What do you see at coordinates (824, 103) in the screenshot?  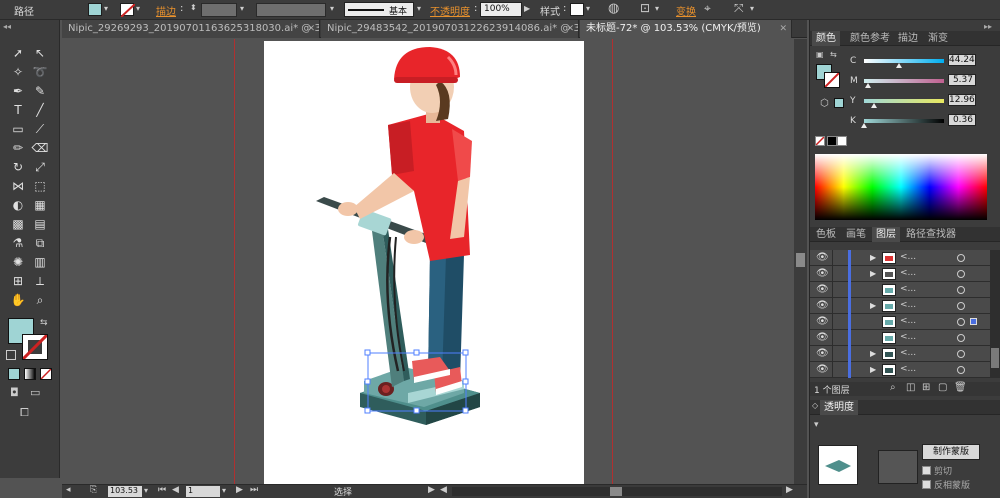 I see `out-of-gamut-icon: ⬡` at bounding box center [824, 103].